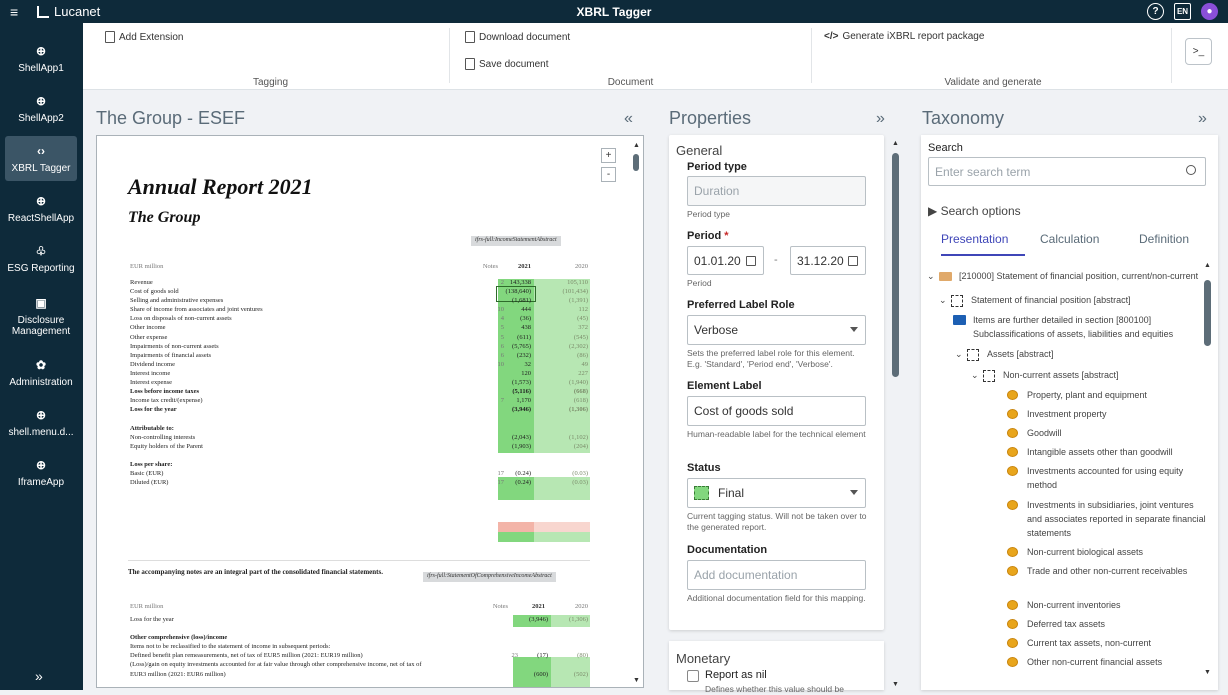 Image resolution: width=1228 pixels, height=695 pixels. What do you see at coordinates (776, 493) in the screenshot?
I see `status-select: Final` at bounding box center [776, 493].